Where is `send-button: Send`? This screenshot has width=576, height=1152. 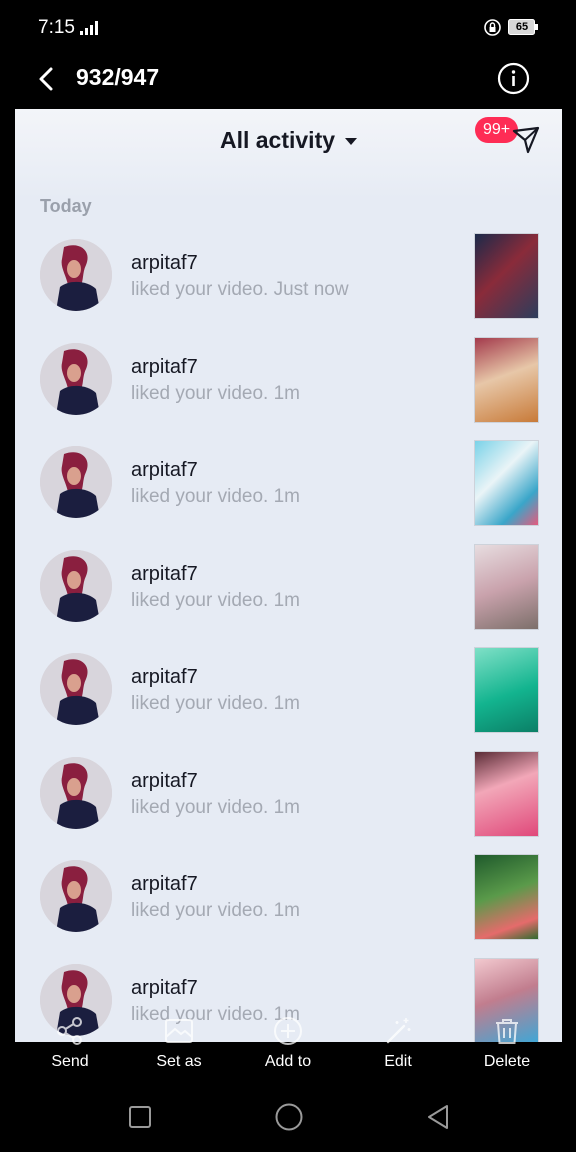 send-button: Send is located at coordinates (70, 1043).